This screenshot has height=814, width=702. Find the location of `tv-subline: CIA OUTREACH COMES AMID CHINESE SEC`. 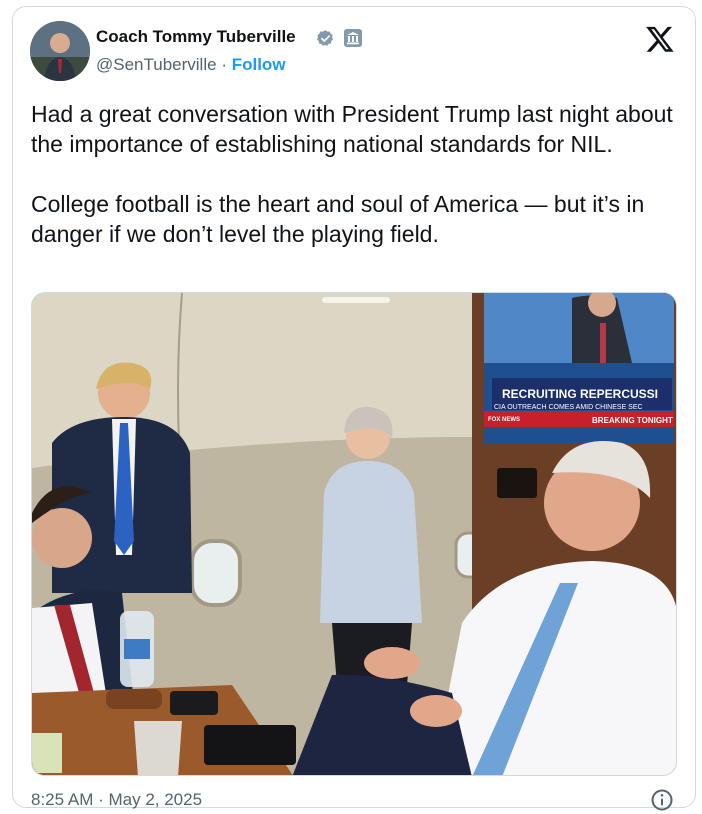

tv-subline: CIA OUTREACH COMES AMID CHINESE SEC is located at coordinates (568, 407).